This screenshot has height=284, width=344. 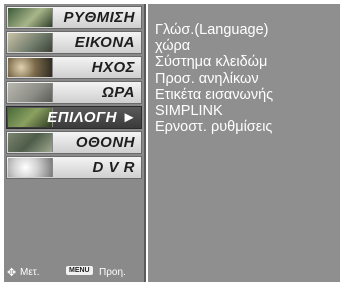 What do you see at coordinates (214, 62) in the screenshot?
I see `submenu-item-lock-system: Σύστημα κλειδώμ` at bounding box center [214, 62].